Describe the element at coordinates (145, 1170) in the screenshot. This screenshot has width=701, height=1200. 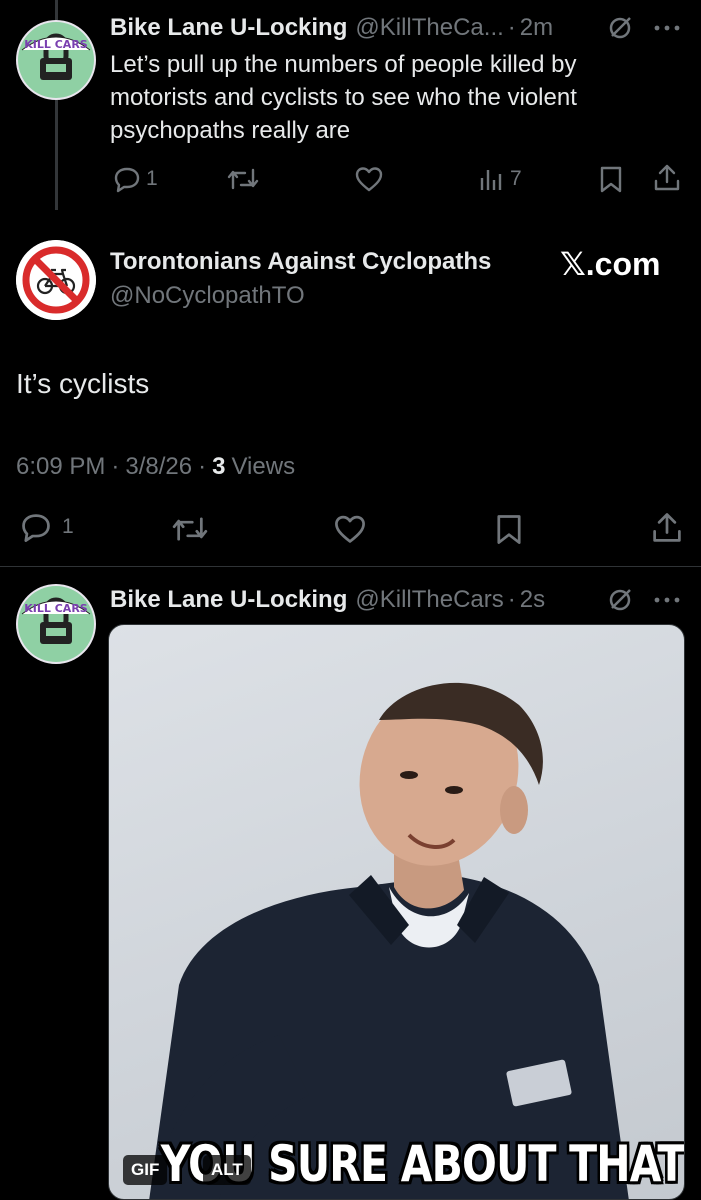
I see `gif-badge: GIF` at that location.